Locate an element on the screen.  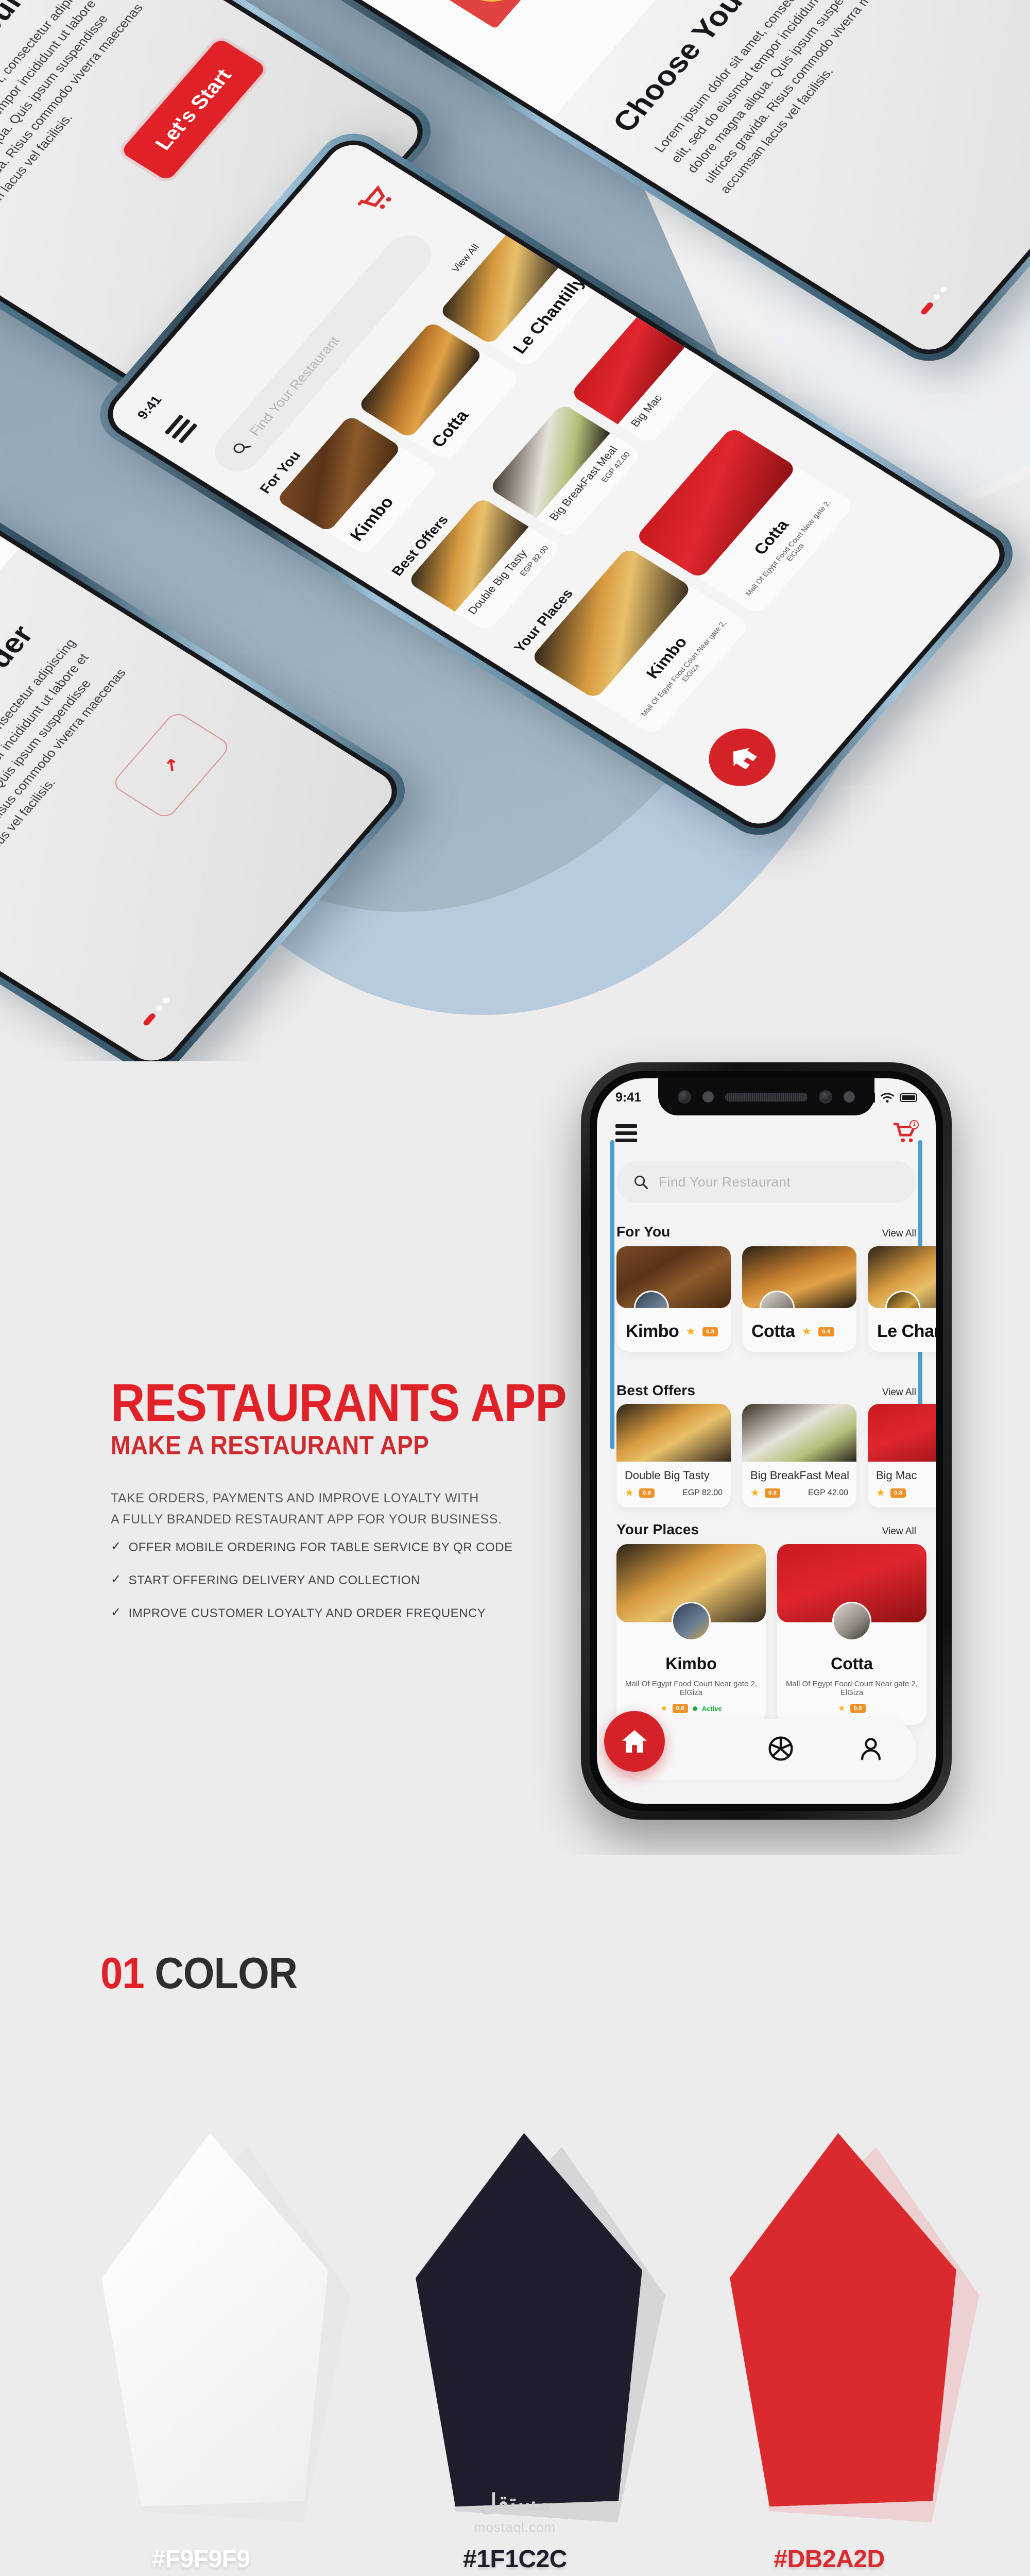
home-fab-button is located at coordinates (634, 1741).